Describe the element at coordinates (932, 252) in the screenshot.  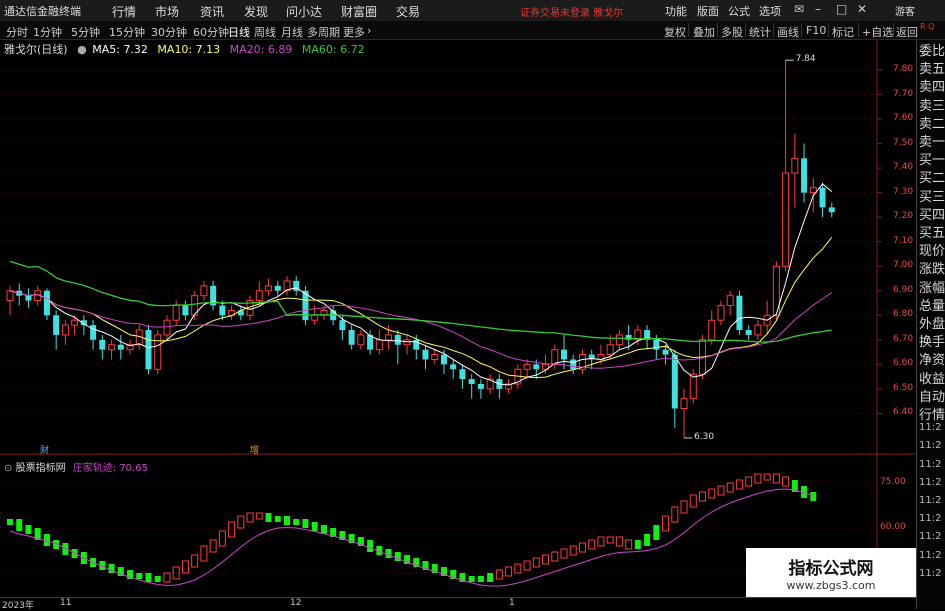
I see `quote-field-11: 现价` at that location.